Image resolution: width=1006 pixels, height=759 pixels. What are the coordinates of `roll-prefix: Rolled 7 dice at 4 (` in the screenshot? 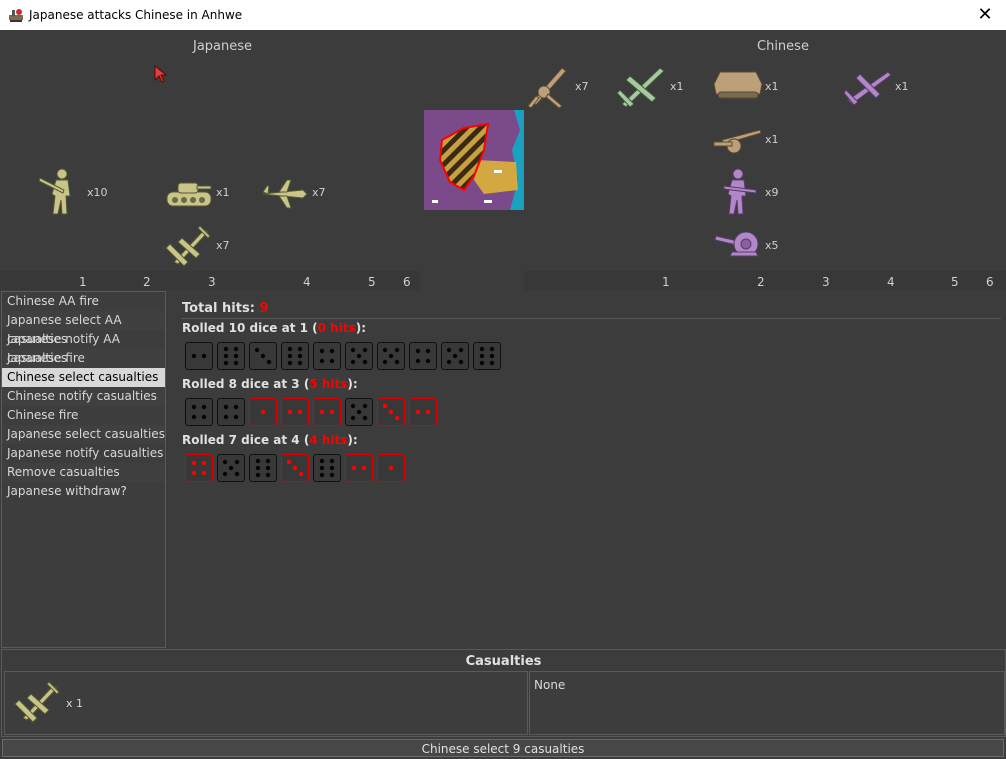 It's located at (246, 440).